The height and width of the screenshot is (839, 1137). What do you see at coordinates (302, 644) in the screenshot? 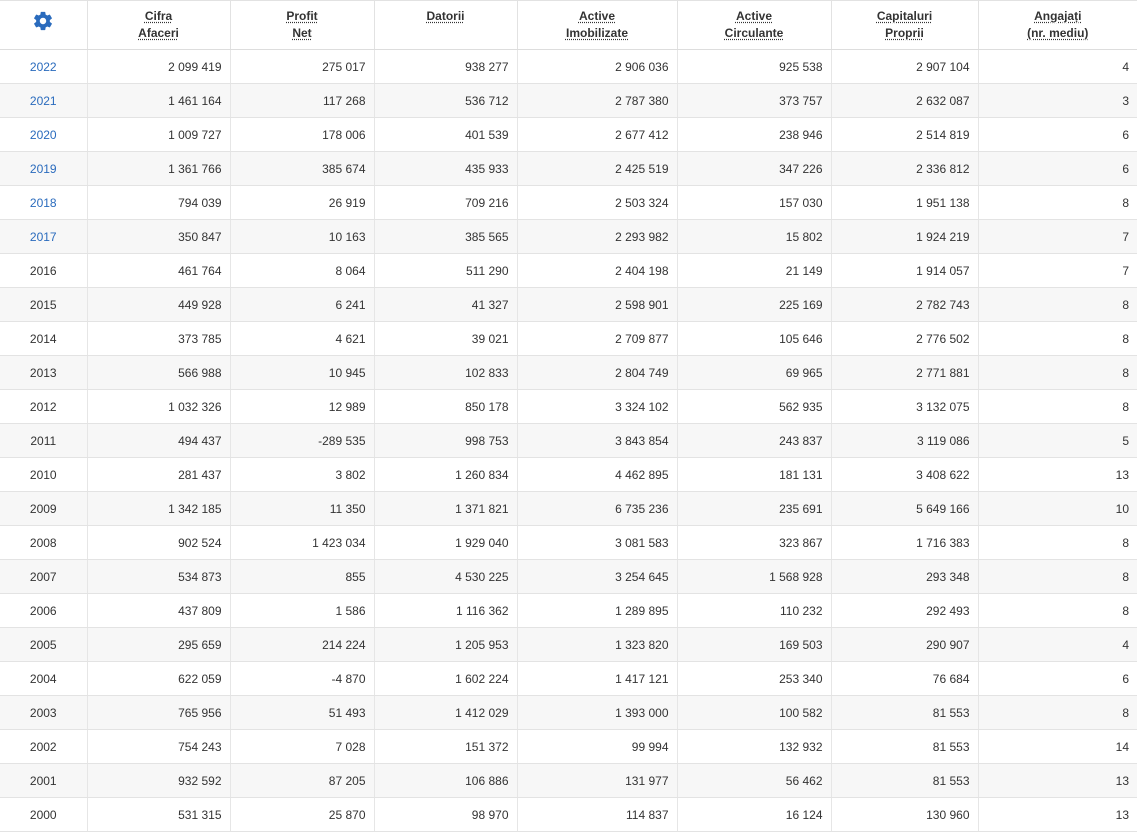
I see `cell-profit-net: 214 224` at bounding box center [302, 644].